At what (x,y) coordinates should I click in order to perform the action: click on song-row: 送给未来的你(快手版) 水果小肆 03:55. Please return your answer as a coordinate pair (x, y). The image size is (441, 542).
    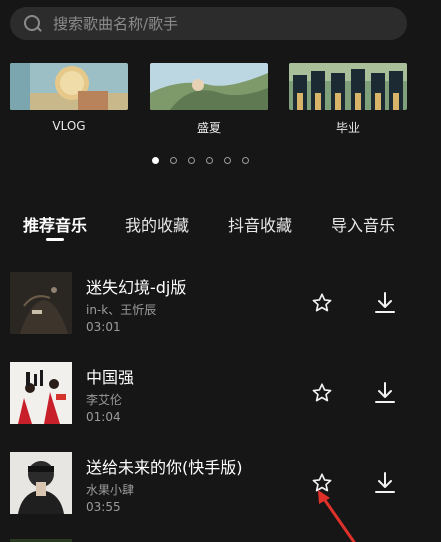
    Looking at the image, I should click on (220, 484).